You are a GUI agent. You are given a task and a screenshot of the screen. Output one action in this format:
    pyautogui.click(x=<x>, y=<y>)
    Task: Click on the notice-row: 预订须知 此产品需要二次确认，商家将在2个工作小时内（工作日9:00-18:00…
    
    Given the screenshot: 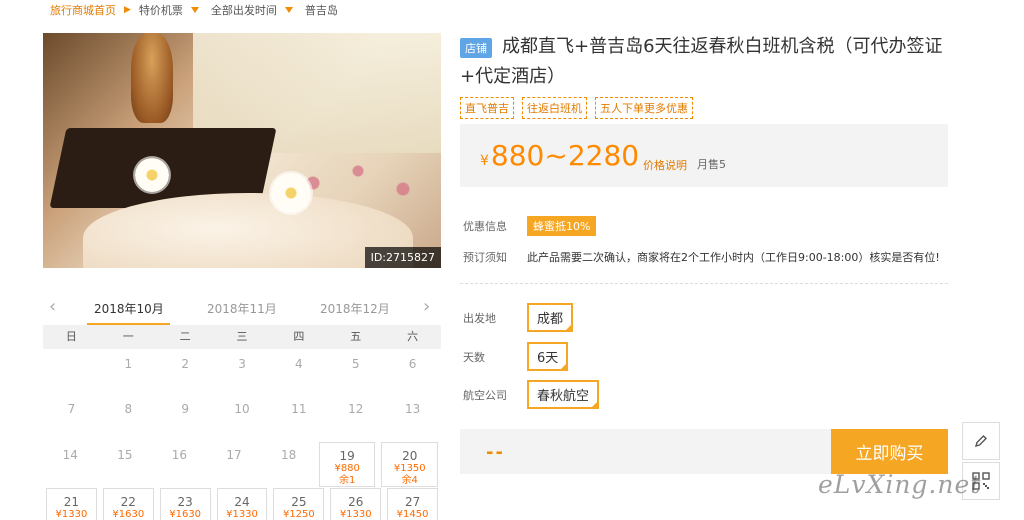 What is the action you would take?
    pyautogui.click(x=701, y=257)
    